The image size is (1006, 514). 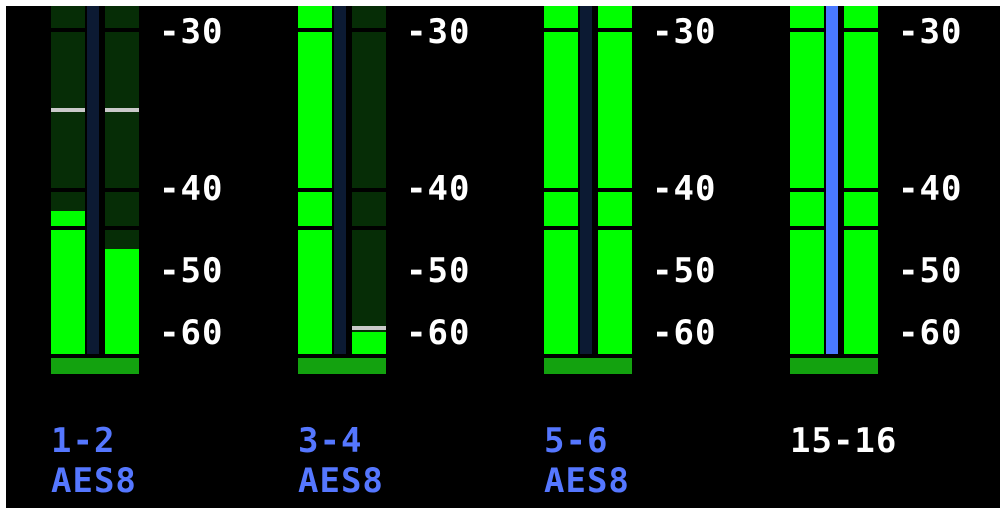 I want to click on channel-name: 3-4, so click(x=330, y=441).